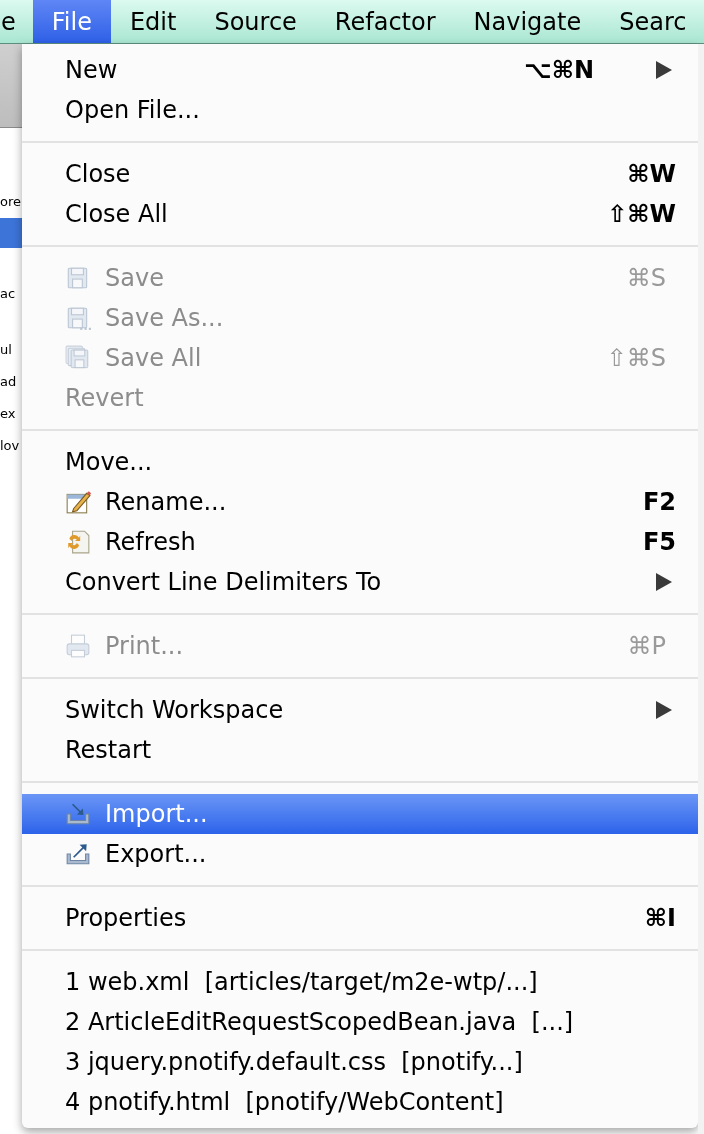 This screenshot has width=704, height=1134. I want to click on recent-file-item: 2 ArticleEditRequestScopedBean.java [...], so click(360, 1022).